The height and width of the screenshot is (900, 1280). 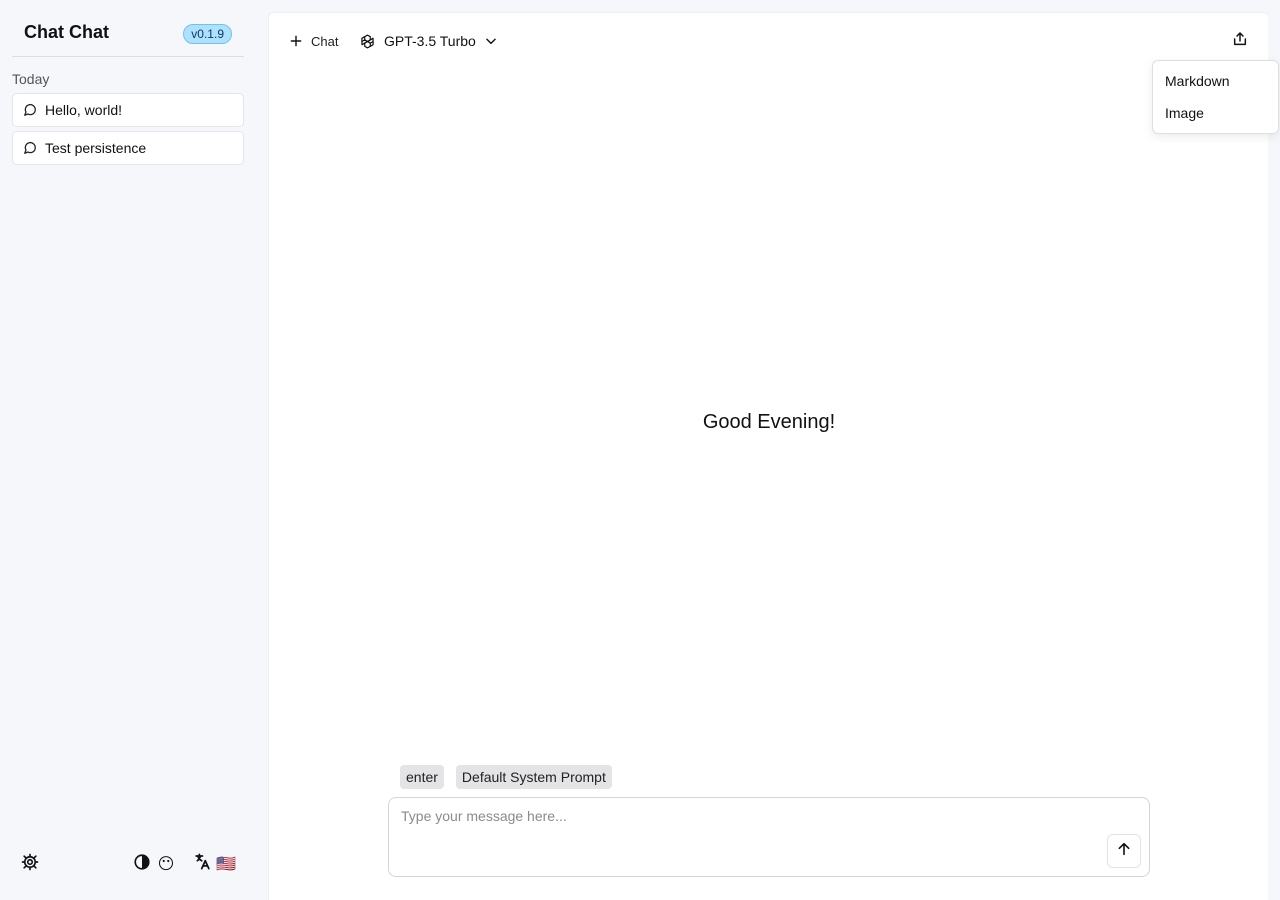 I want to click on menu-item-image: Image, so click(x=1215, y=113).